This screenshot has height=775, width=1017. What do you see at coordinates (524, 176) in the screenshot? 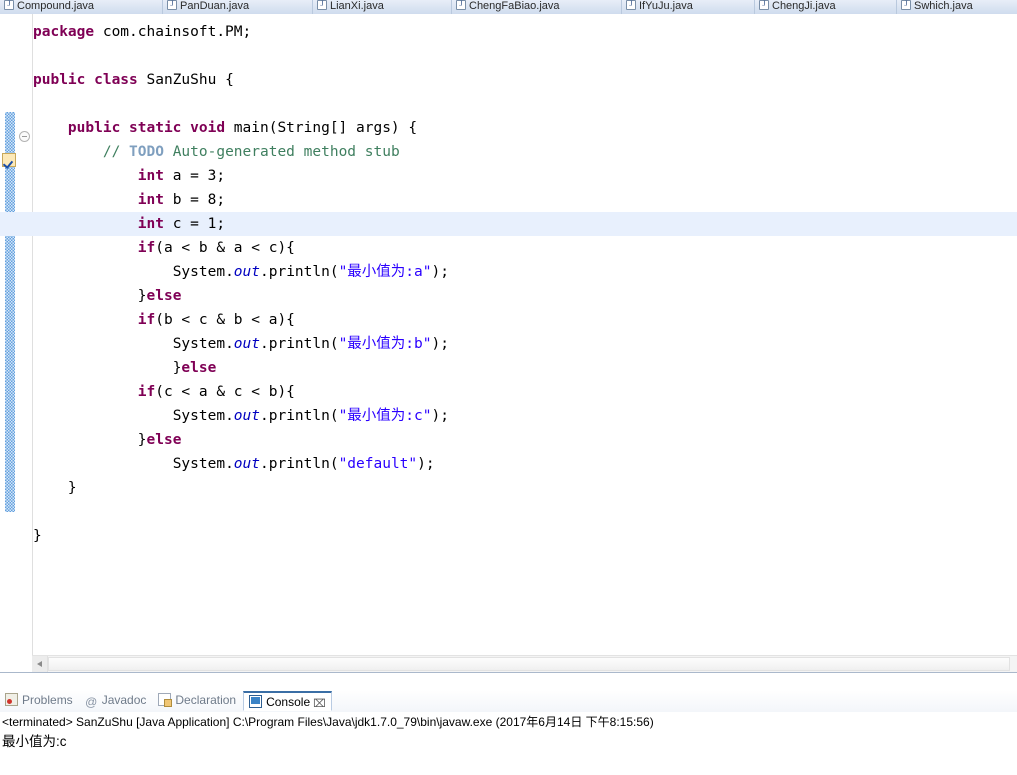
I see `code-line: int a = 3;` at bounding box center [524, 176].